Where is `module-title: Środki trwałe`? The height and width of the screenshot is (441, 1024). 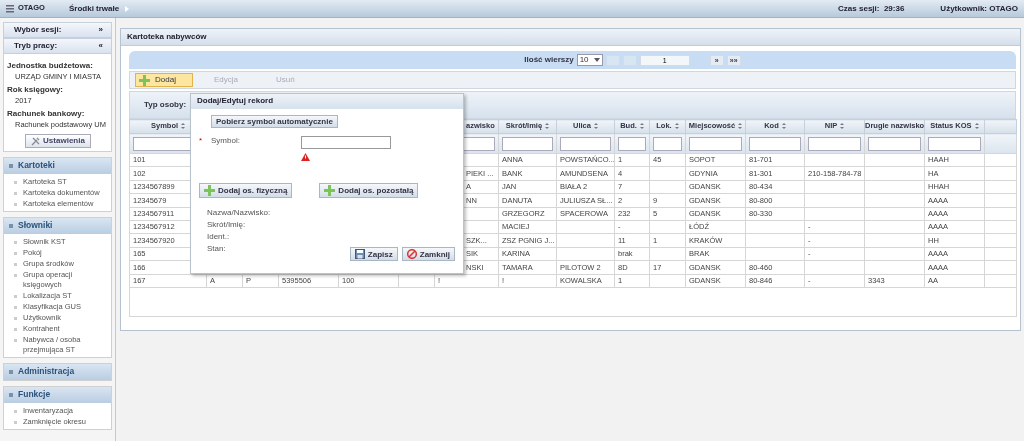
module-title: Środki trwałe is located at coordinates (94, 8).